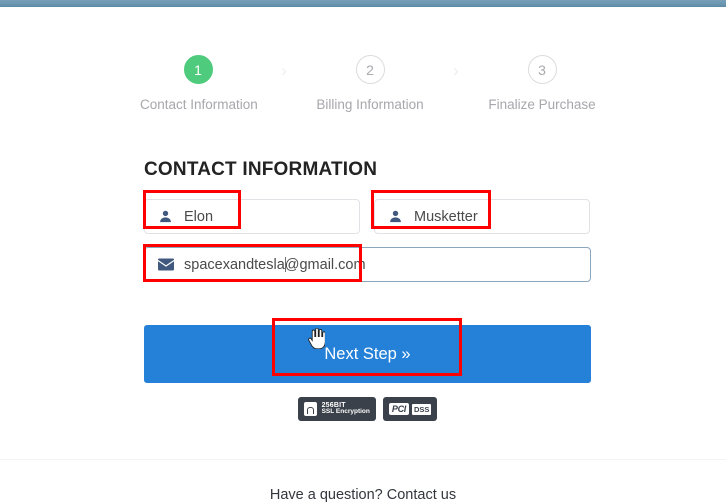 The width and height of the screenshot is (726, 503). Describe the element at coordinates (234, 264) in the screenshot. I see `email-value-before-caret: spacexandtesla` at that location.